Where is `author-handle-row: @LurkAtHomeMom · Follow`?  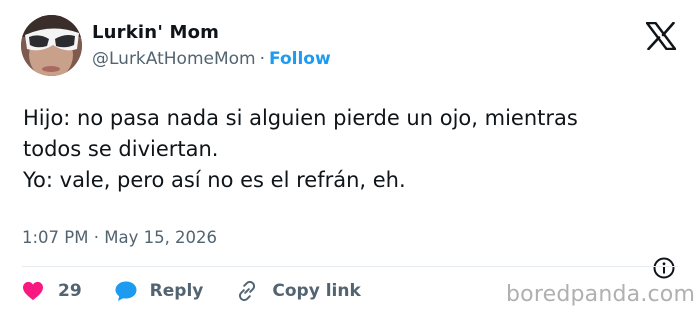
author-handle-row: @LurkAtHomeMom · Follow is located at coordinates (211, 59).